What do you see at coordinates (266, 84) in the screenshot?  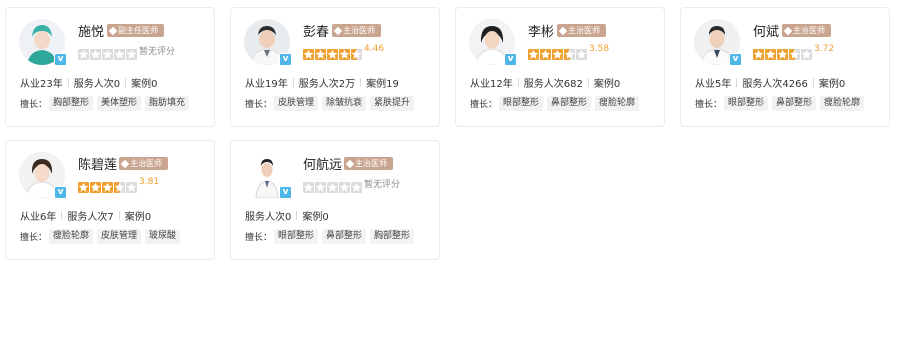 I see `experience-years: 从业19年` at bounding box center [266, 84].